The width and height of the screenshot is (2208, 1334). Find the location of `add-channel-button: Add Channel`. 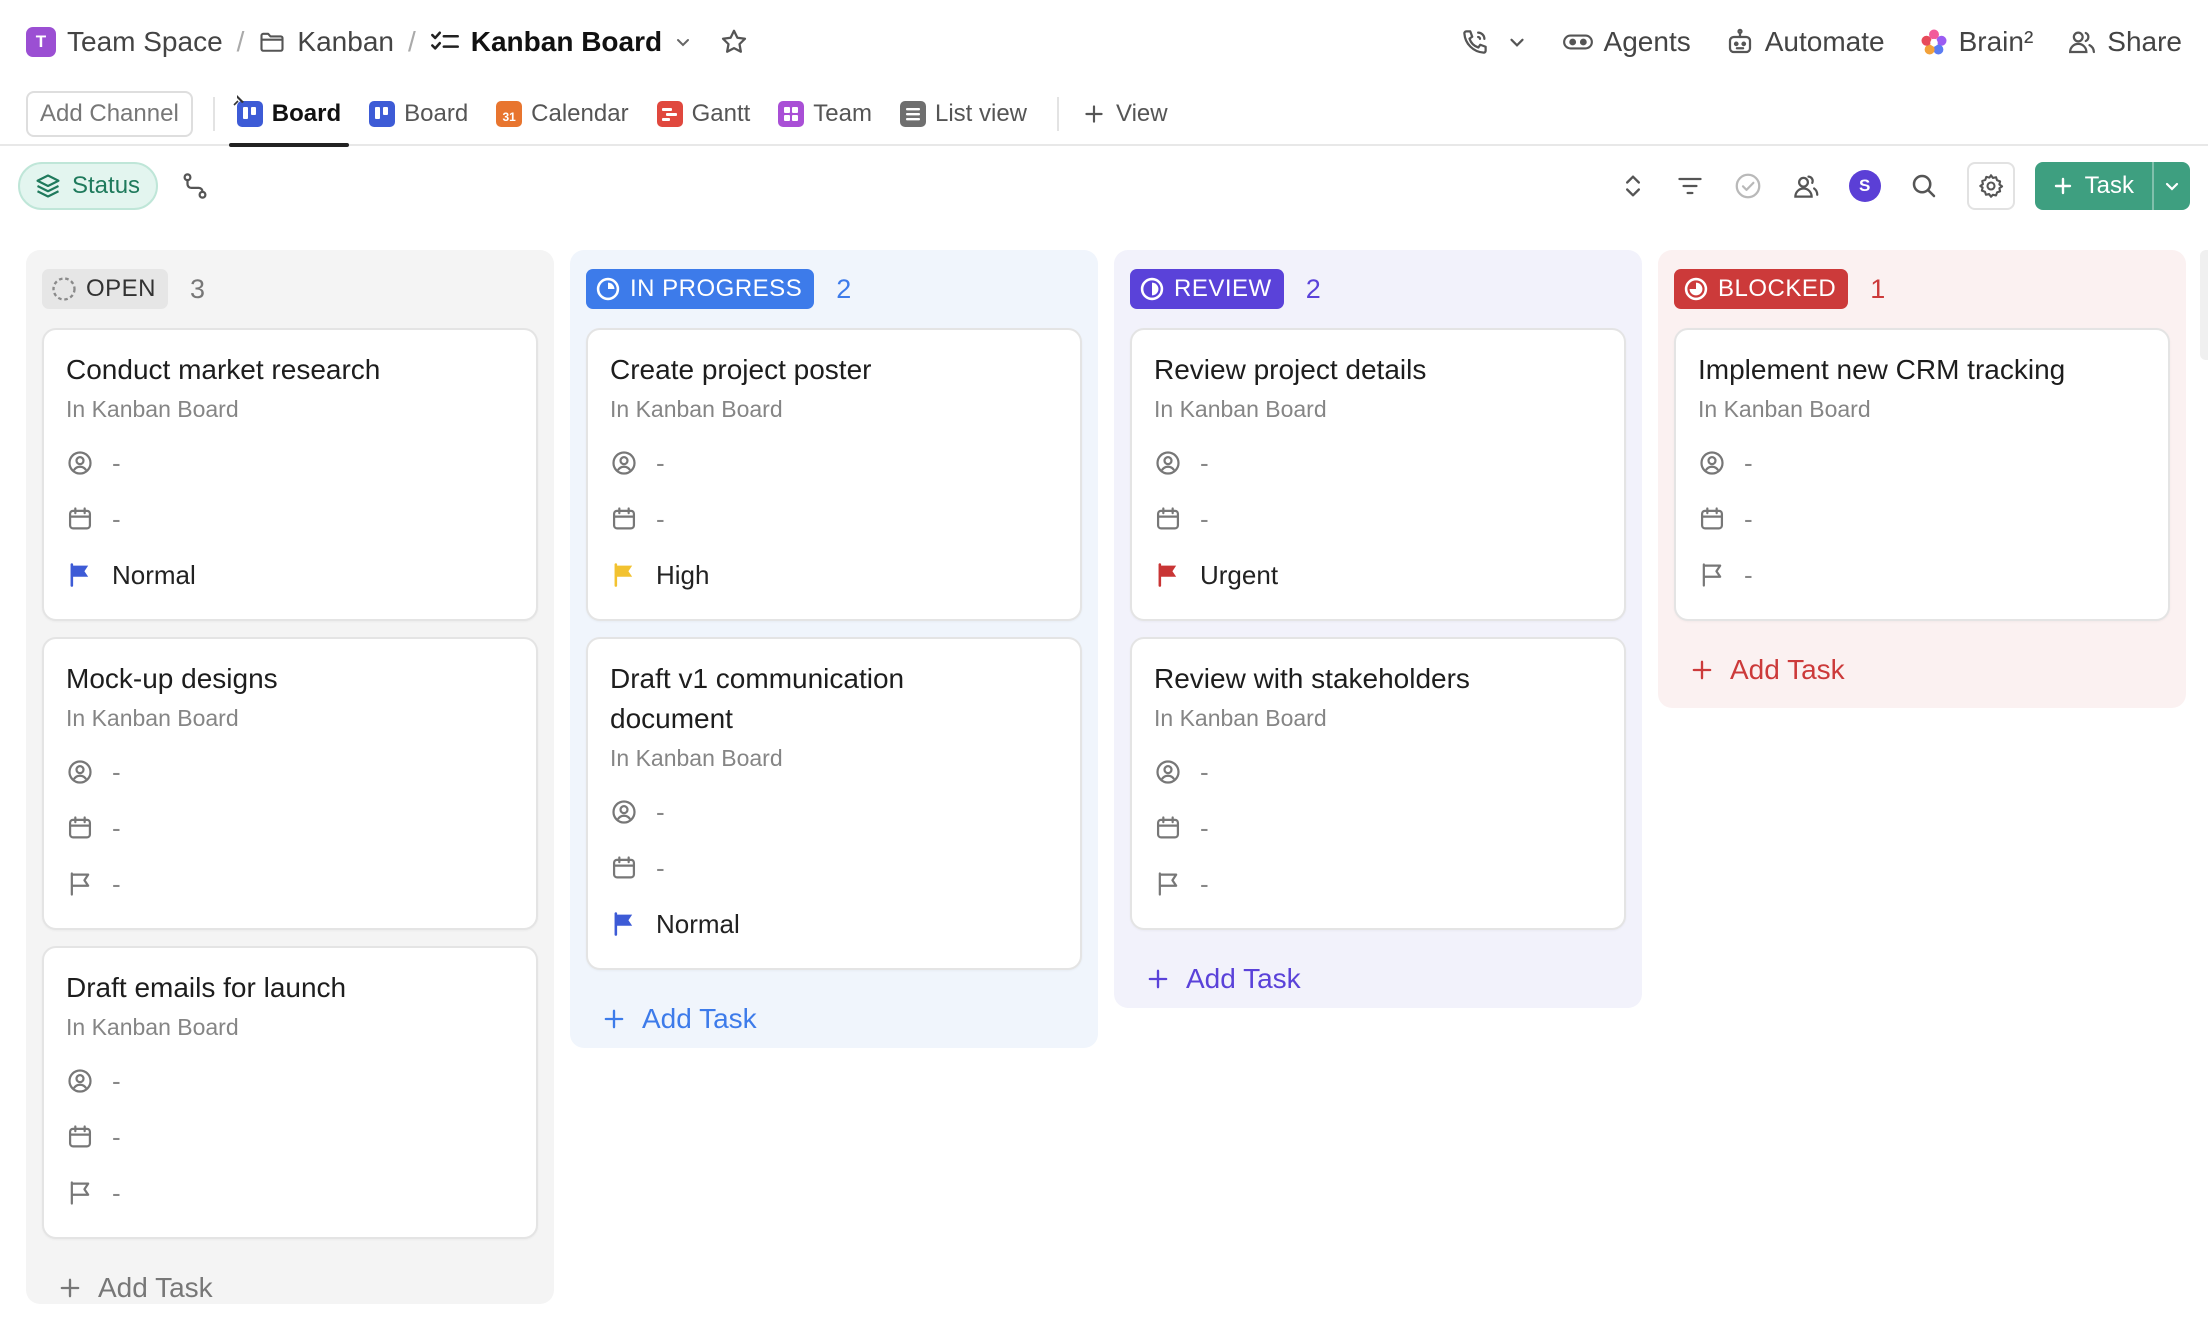

add-channel-button: Add Channel is located at coordinates (109, 114).